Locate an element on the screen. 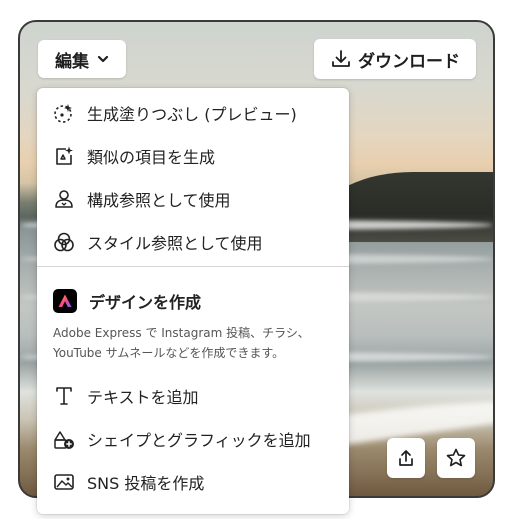  chevron-down-icon is located at coordinates (103, 59).